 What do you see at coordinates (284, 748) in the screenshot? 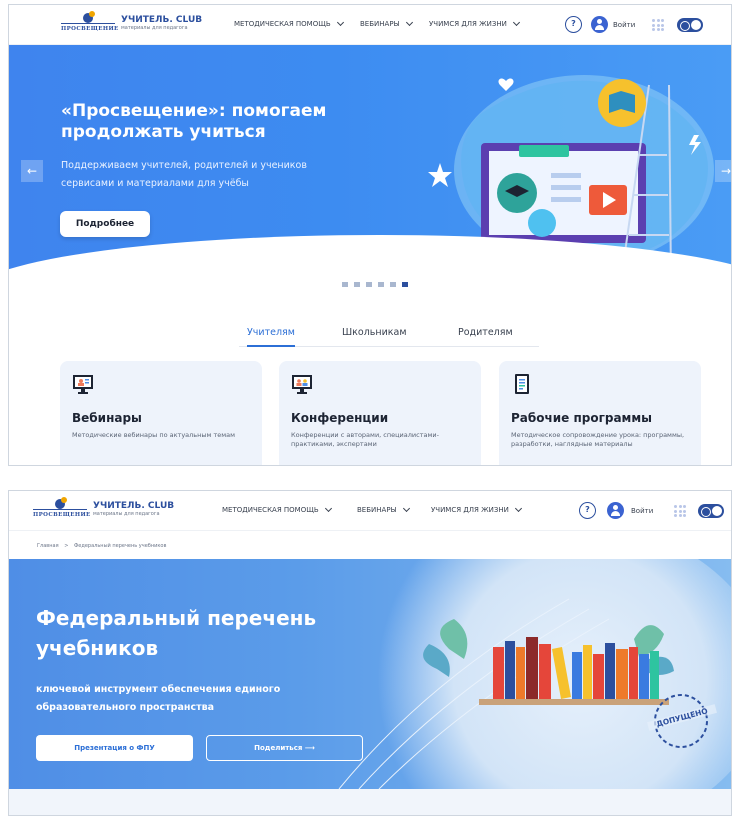
I see `share-button: Поделиться ⟶` at bounding box center [284, 748].